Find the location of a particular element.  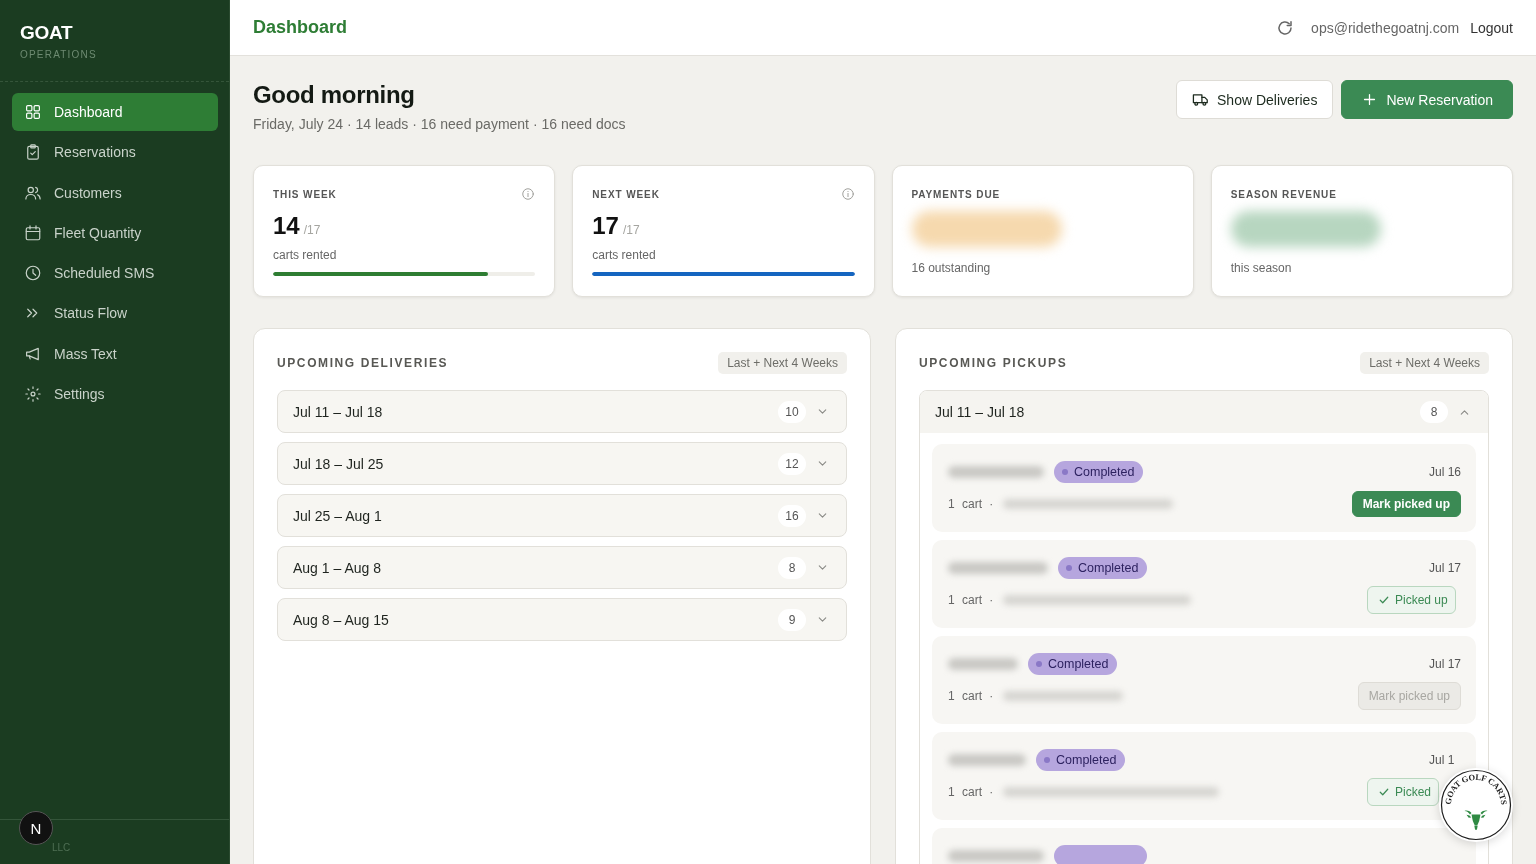

refresh-button is located at coordinates (1285, 27).